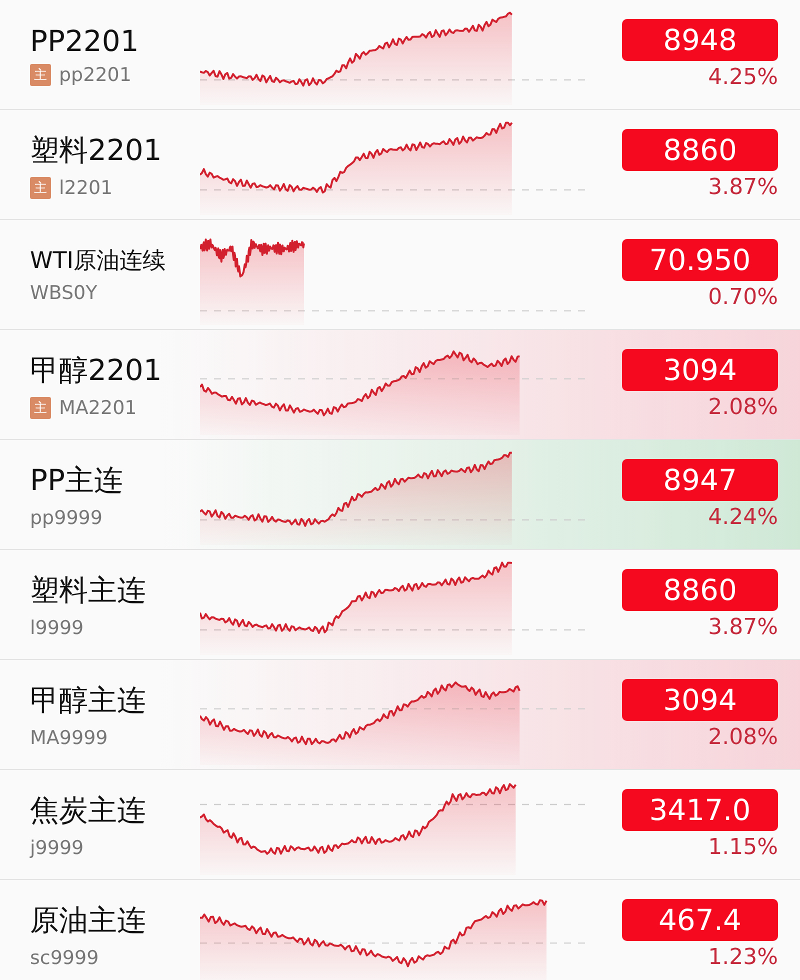 The image size is (800, 980). What do you see at coordinates (743, 77) in the screenshot?
I see `change-percent: 4.25%` at bounding box center [743, 77].